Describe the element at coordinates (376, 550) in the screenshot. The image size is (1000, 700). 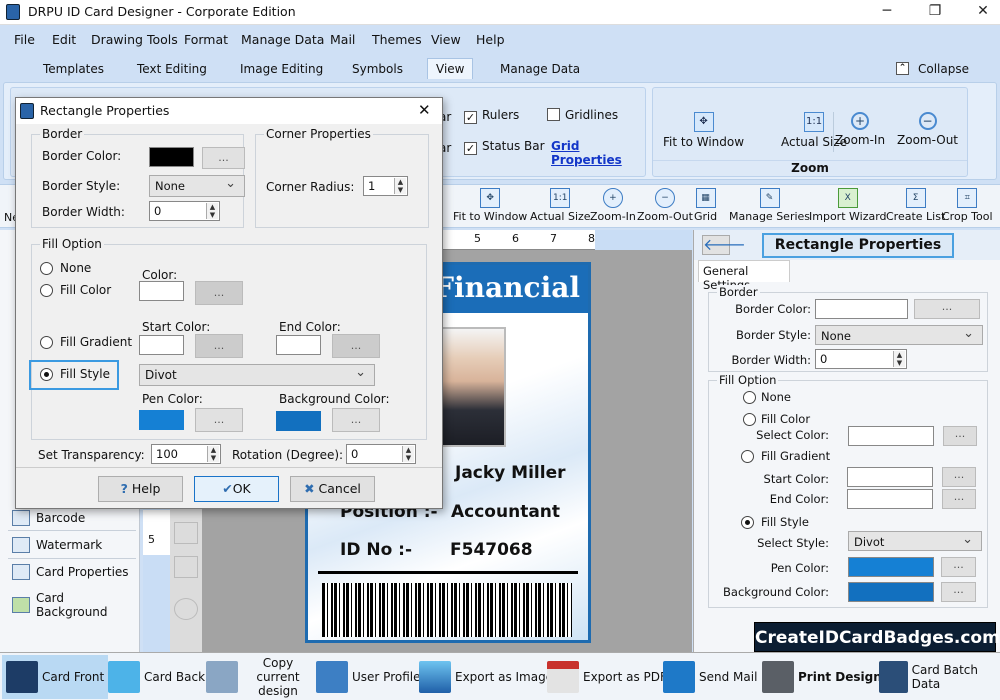
I see `card-id-label: ID No :-` at that location.